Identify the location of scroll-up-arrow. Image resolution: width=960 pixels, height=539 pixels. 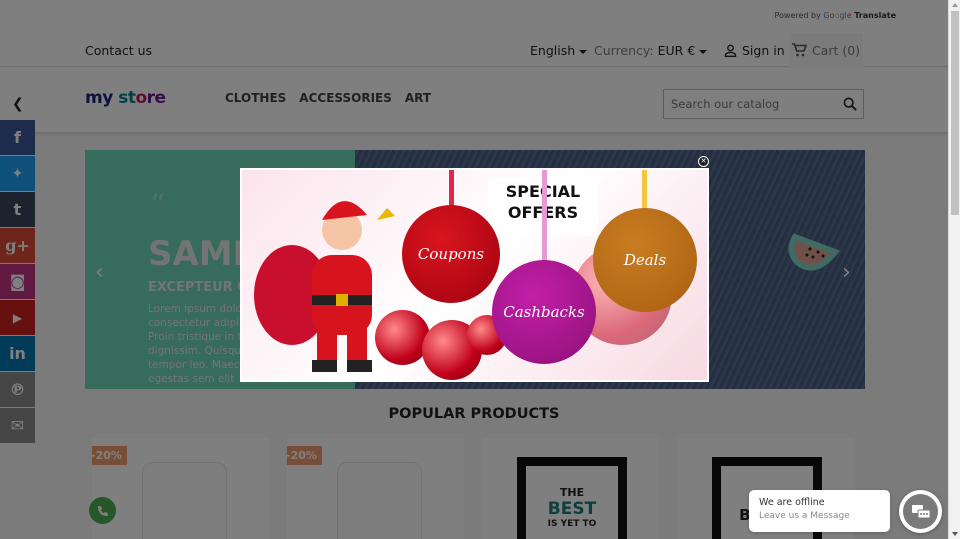
(955, 5).